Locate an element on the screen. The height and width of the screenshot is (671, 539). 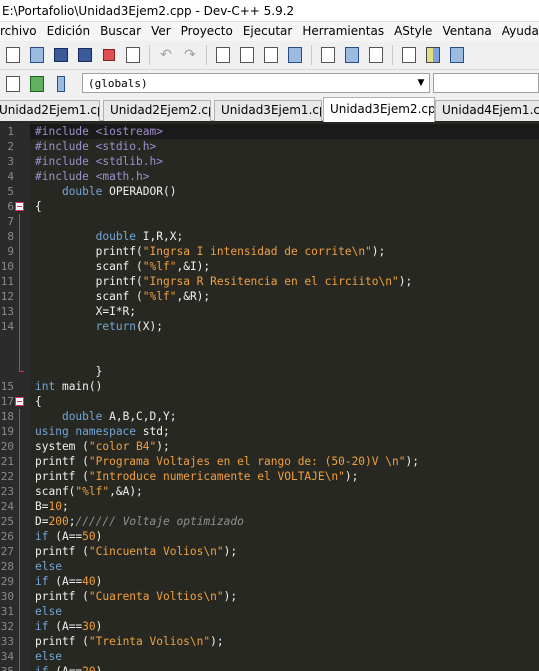
code-line: 15 int main() is located at coordinates (270, 386).